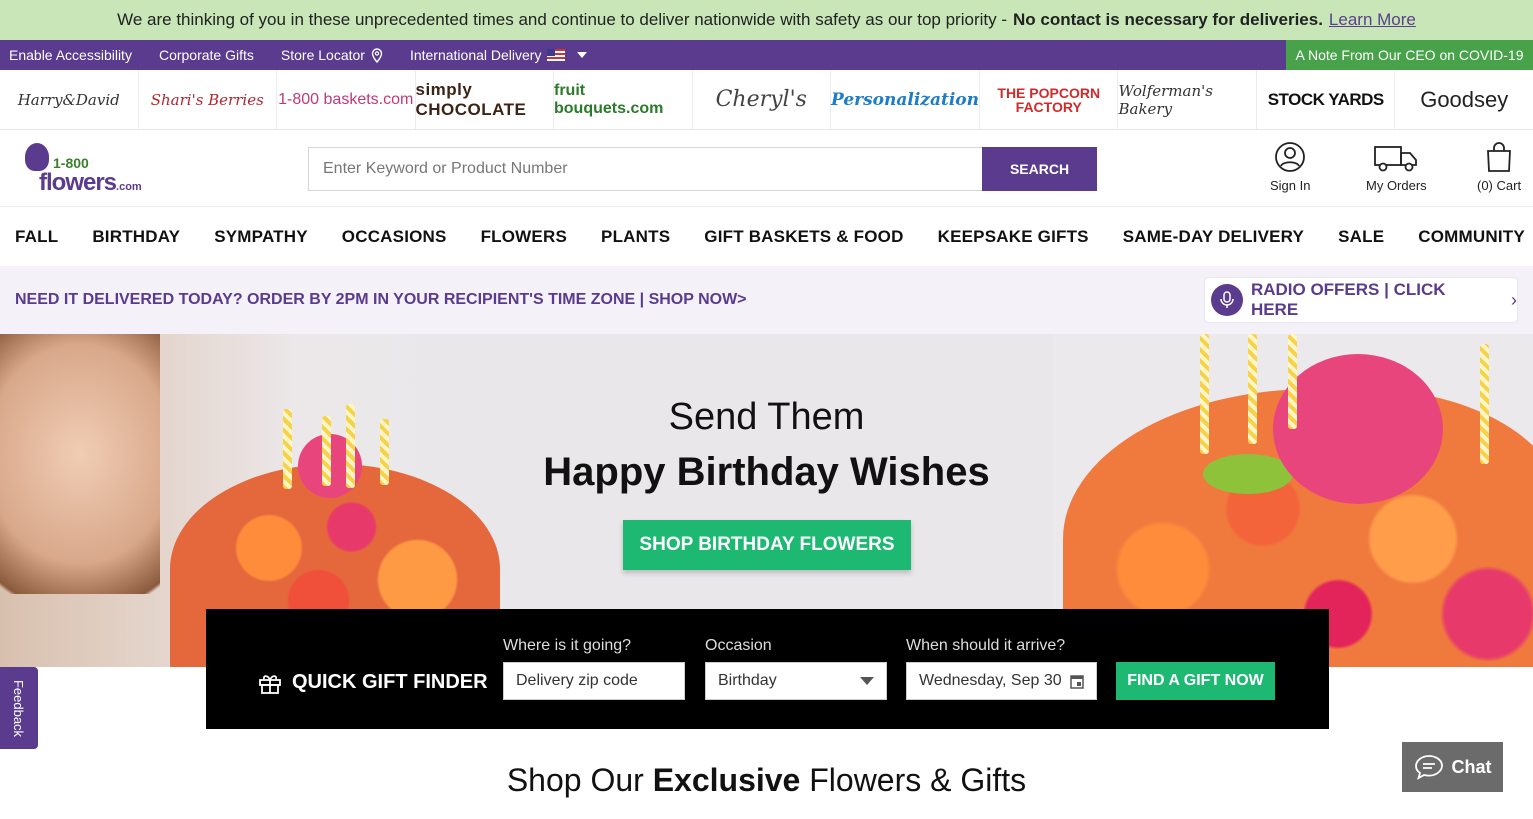 This screenshot has width=1533, height=819. Describe the element at coordinates (475, 55) in the screenshot. I see `international-delivery-label: International Delivery` at that location.